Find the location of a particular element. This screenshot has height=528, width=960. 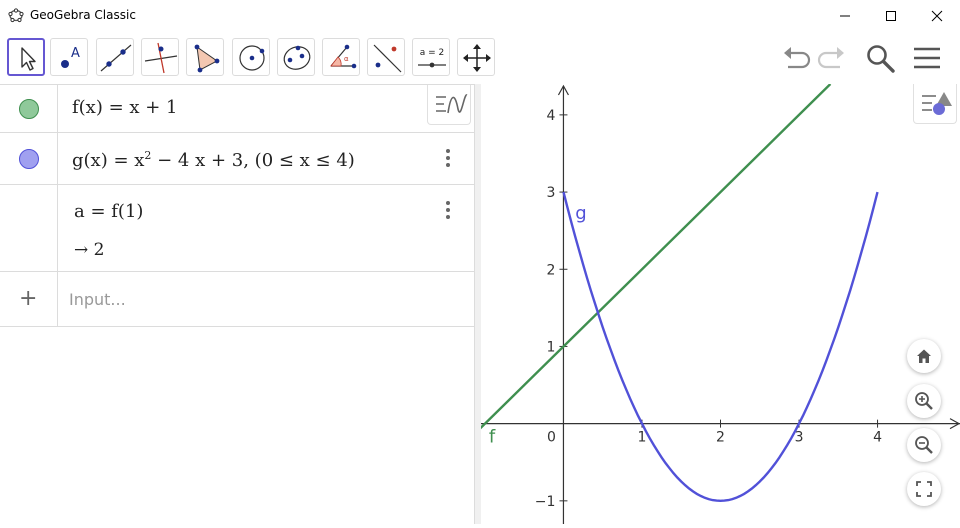

perpendicular-line-icon is located at coordinates (161, 58).